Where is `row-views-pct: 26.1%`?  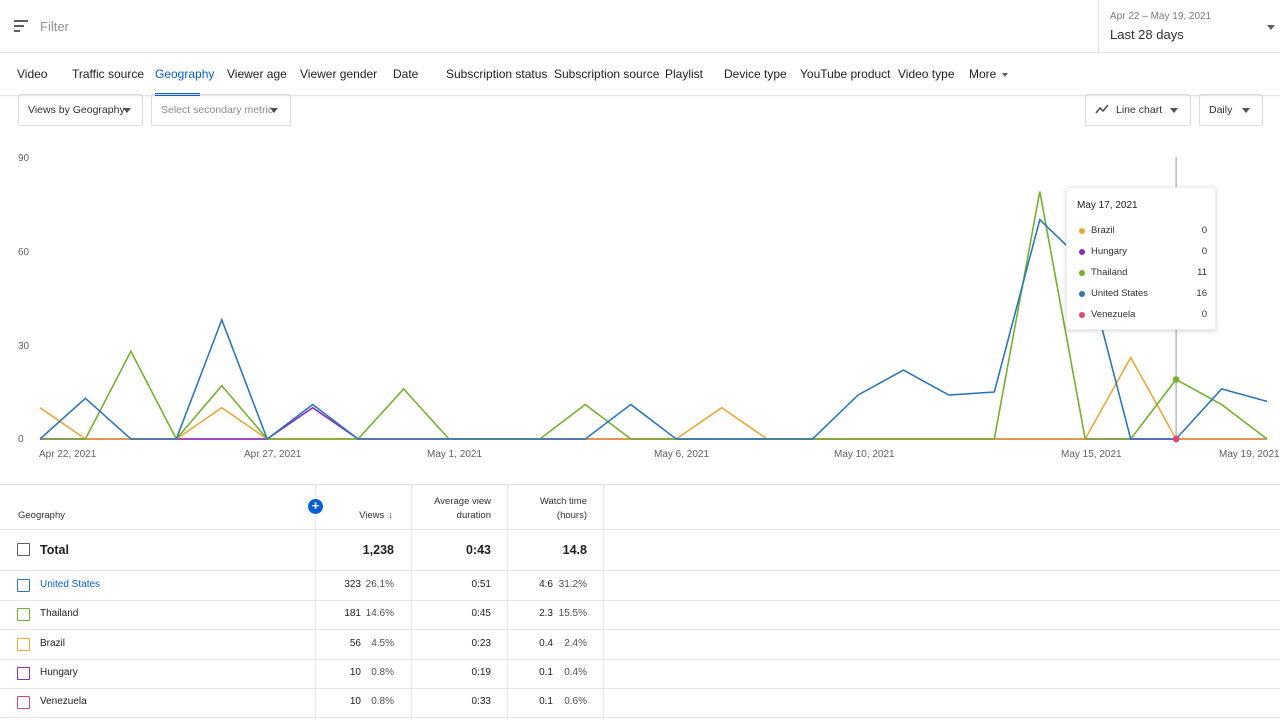 row-views-pct: 26.1% is located at coordinates (379, 584).